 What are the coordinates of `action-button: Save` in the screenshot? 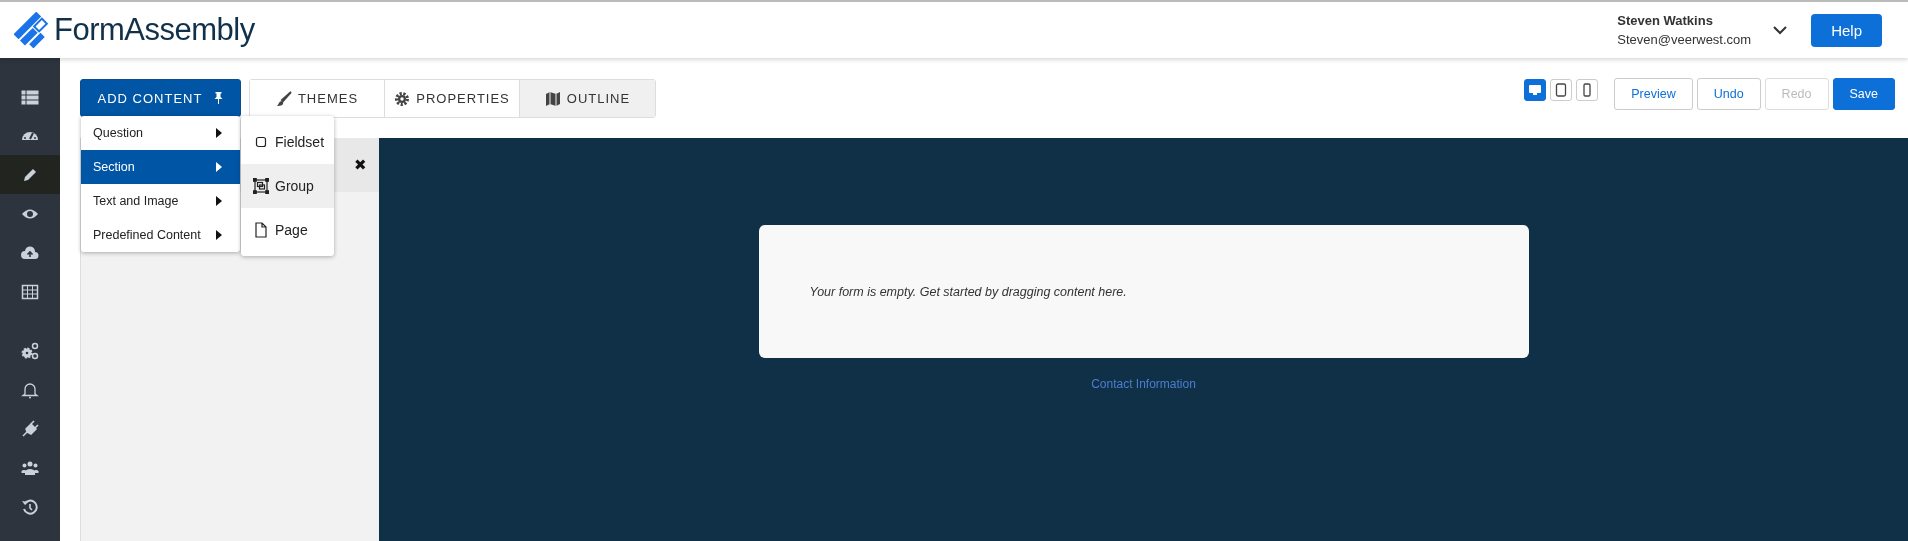 It's located at (1863, 94).